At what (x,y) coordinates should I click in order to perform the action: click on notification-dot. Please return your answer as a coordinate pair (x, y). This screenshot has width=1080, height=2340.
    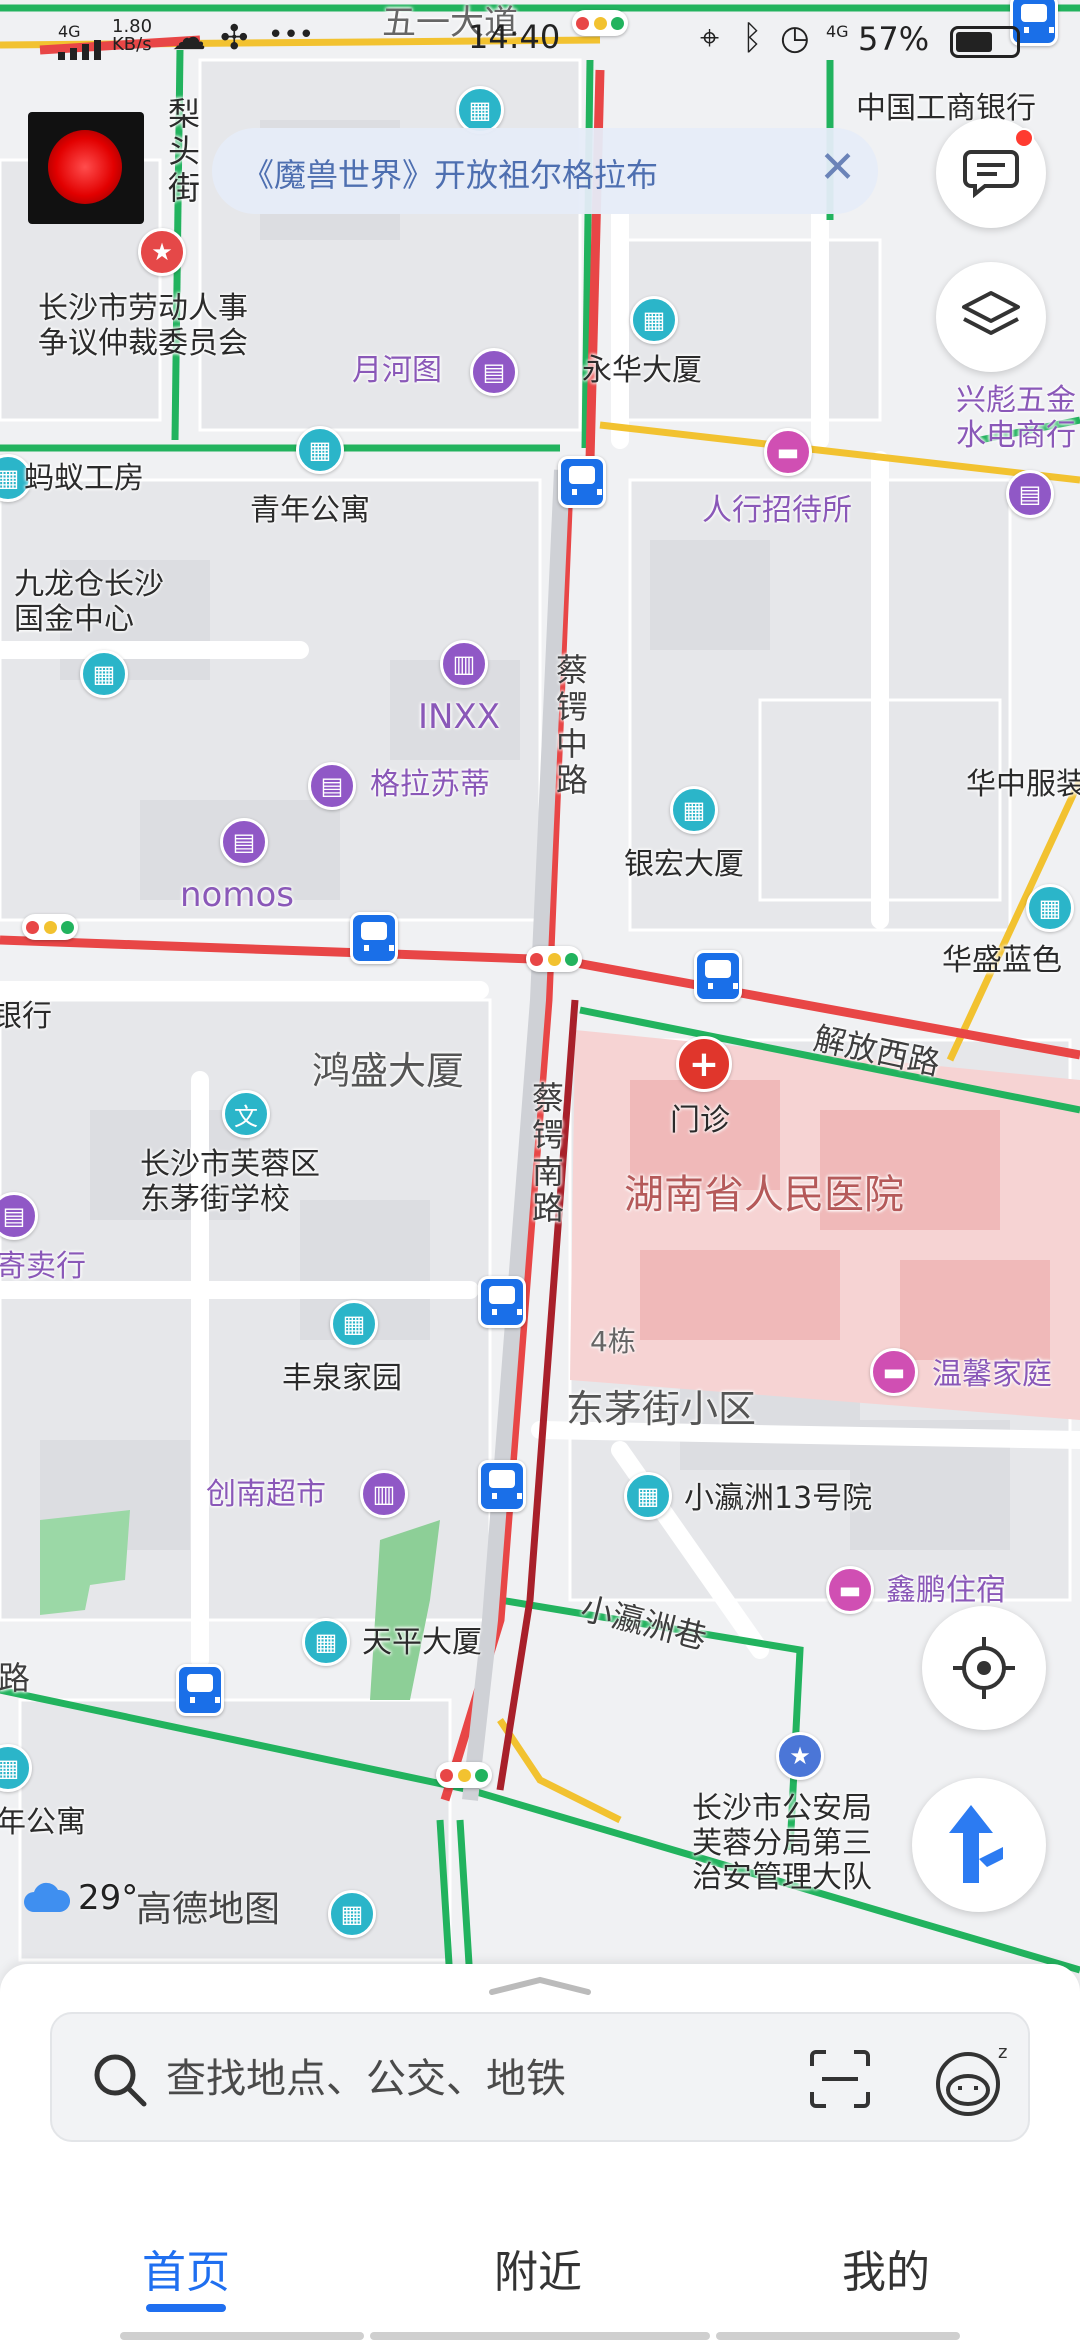
    Looking at the image, I should click on (1024, 138).